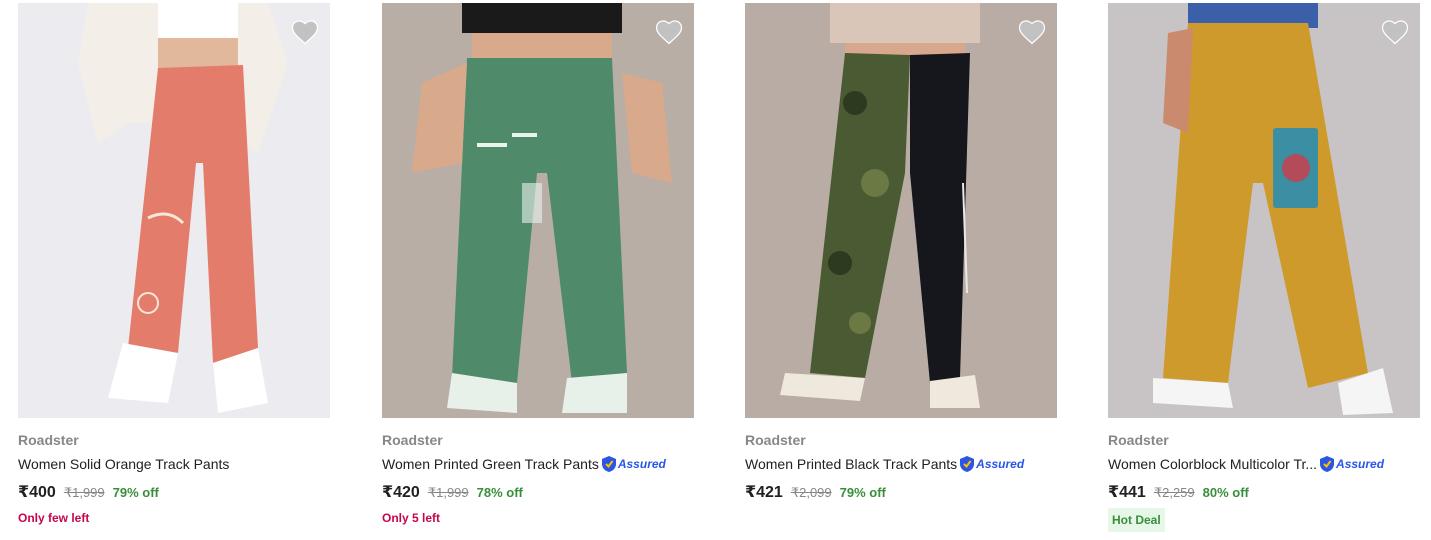 This screenshot has height=540, width=1431. I want to click on hot-deal-badge: Hot Deal, so click(1136, 520).